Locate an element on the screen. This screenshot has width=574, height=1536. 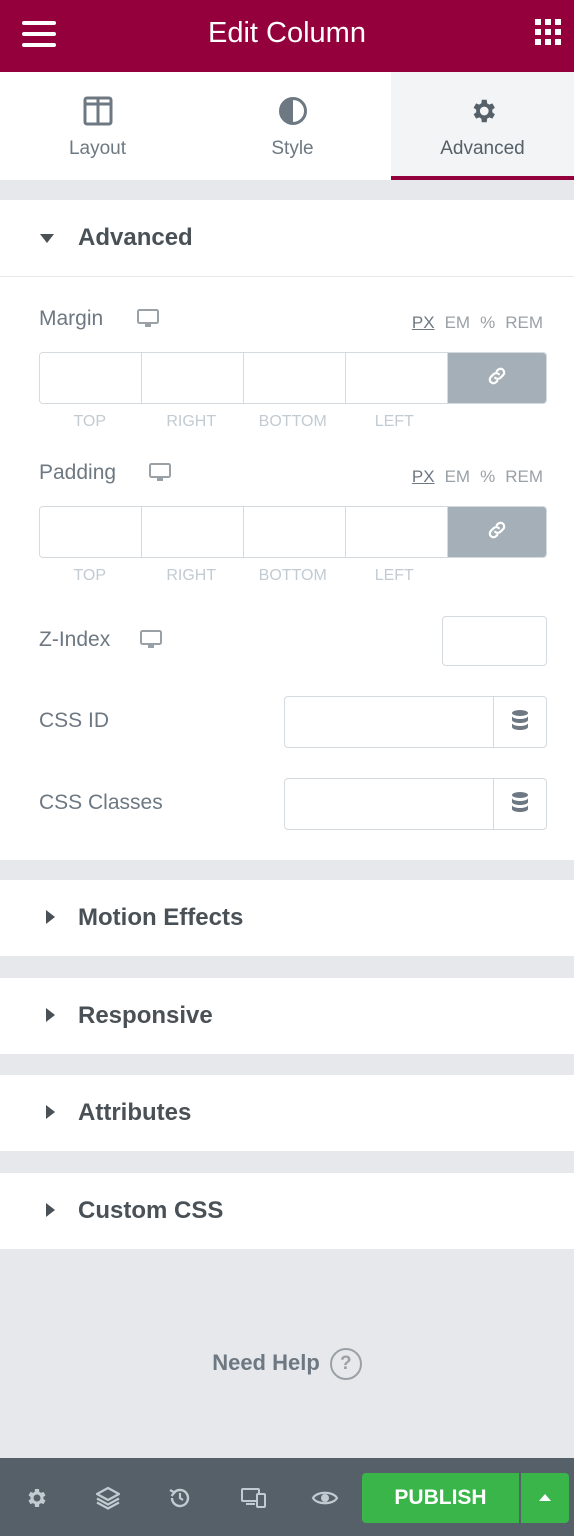
section-custom-css: Custom CSS is located at coordinates (287, 1211).